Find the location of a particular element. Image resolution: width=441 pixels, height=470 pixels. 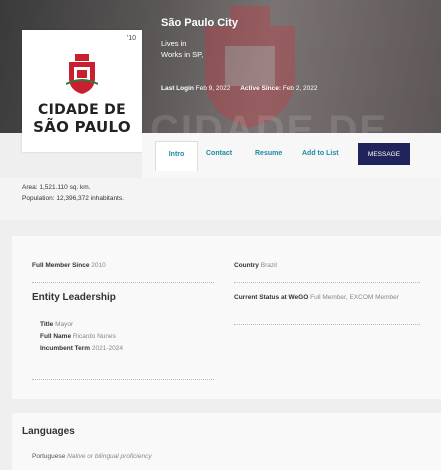

active-since-label: Active Since: is located at coordinates (261, 88).